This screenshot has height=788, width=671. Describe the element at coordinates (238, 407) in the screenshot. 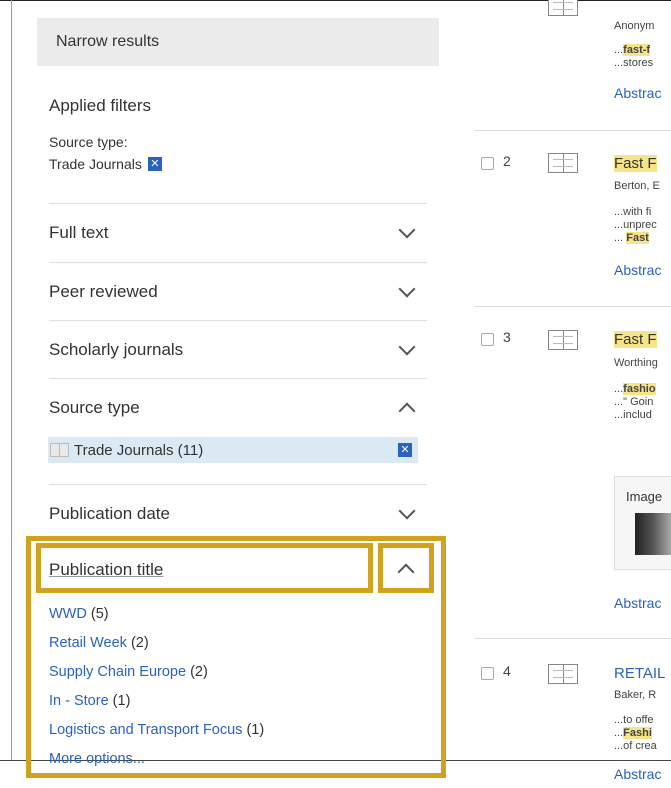

I see `facet-source-type: Source type` at that location.